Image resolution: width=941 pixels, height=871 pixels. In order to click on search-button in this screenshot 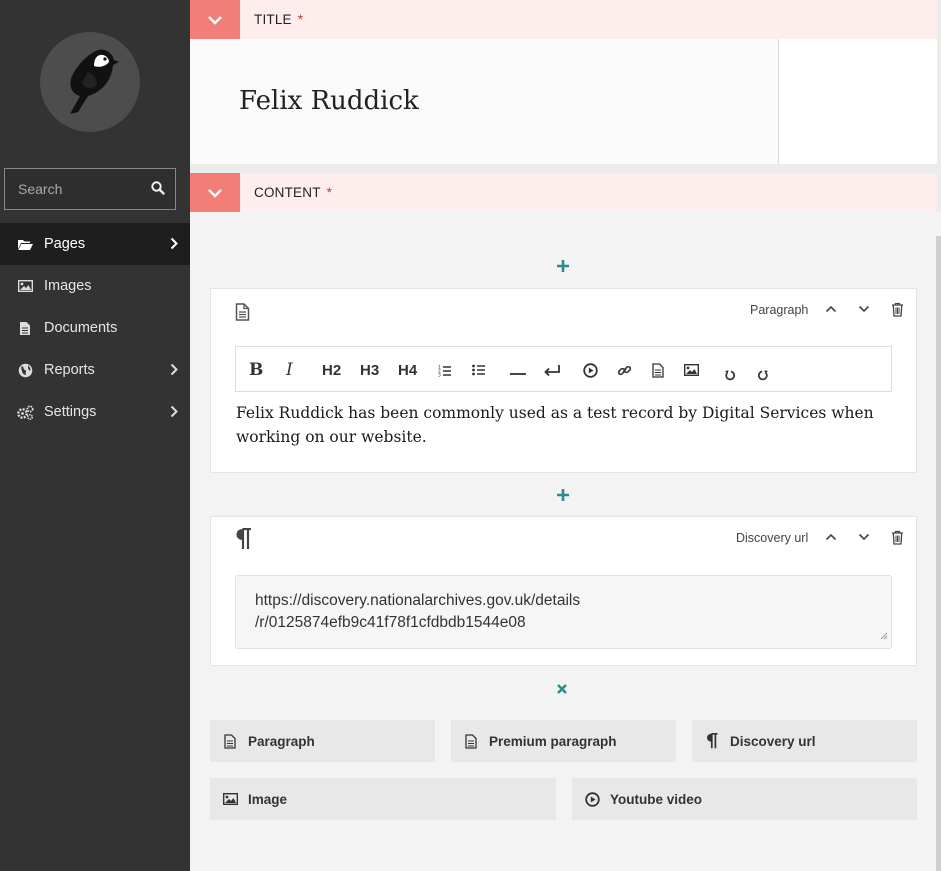, I will do `click(159, 189)`.